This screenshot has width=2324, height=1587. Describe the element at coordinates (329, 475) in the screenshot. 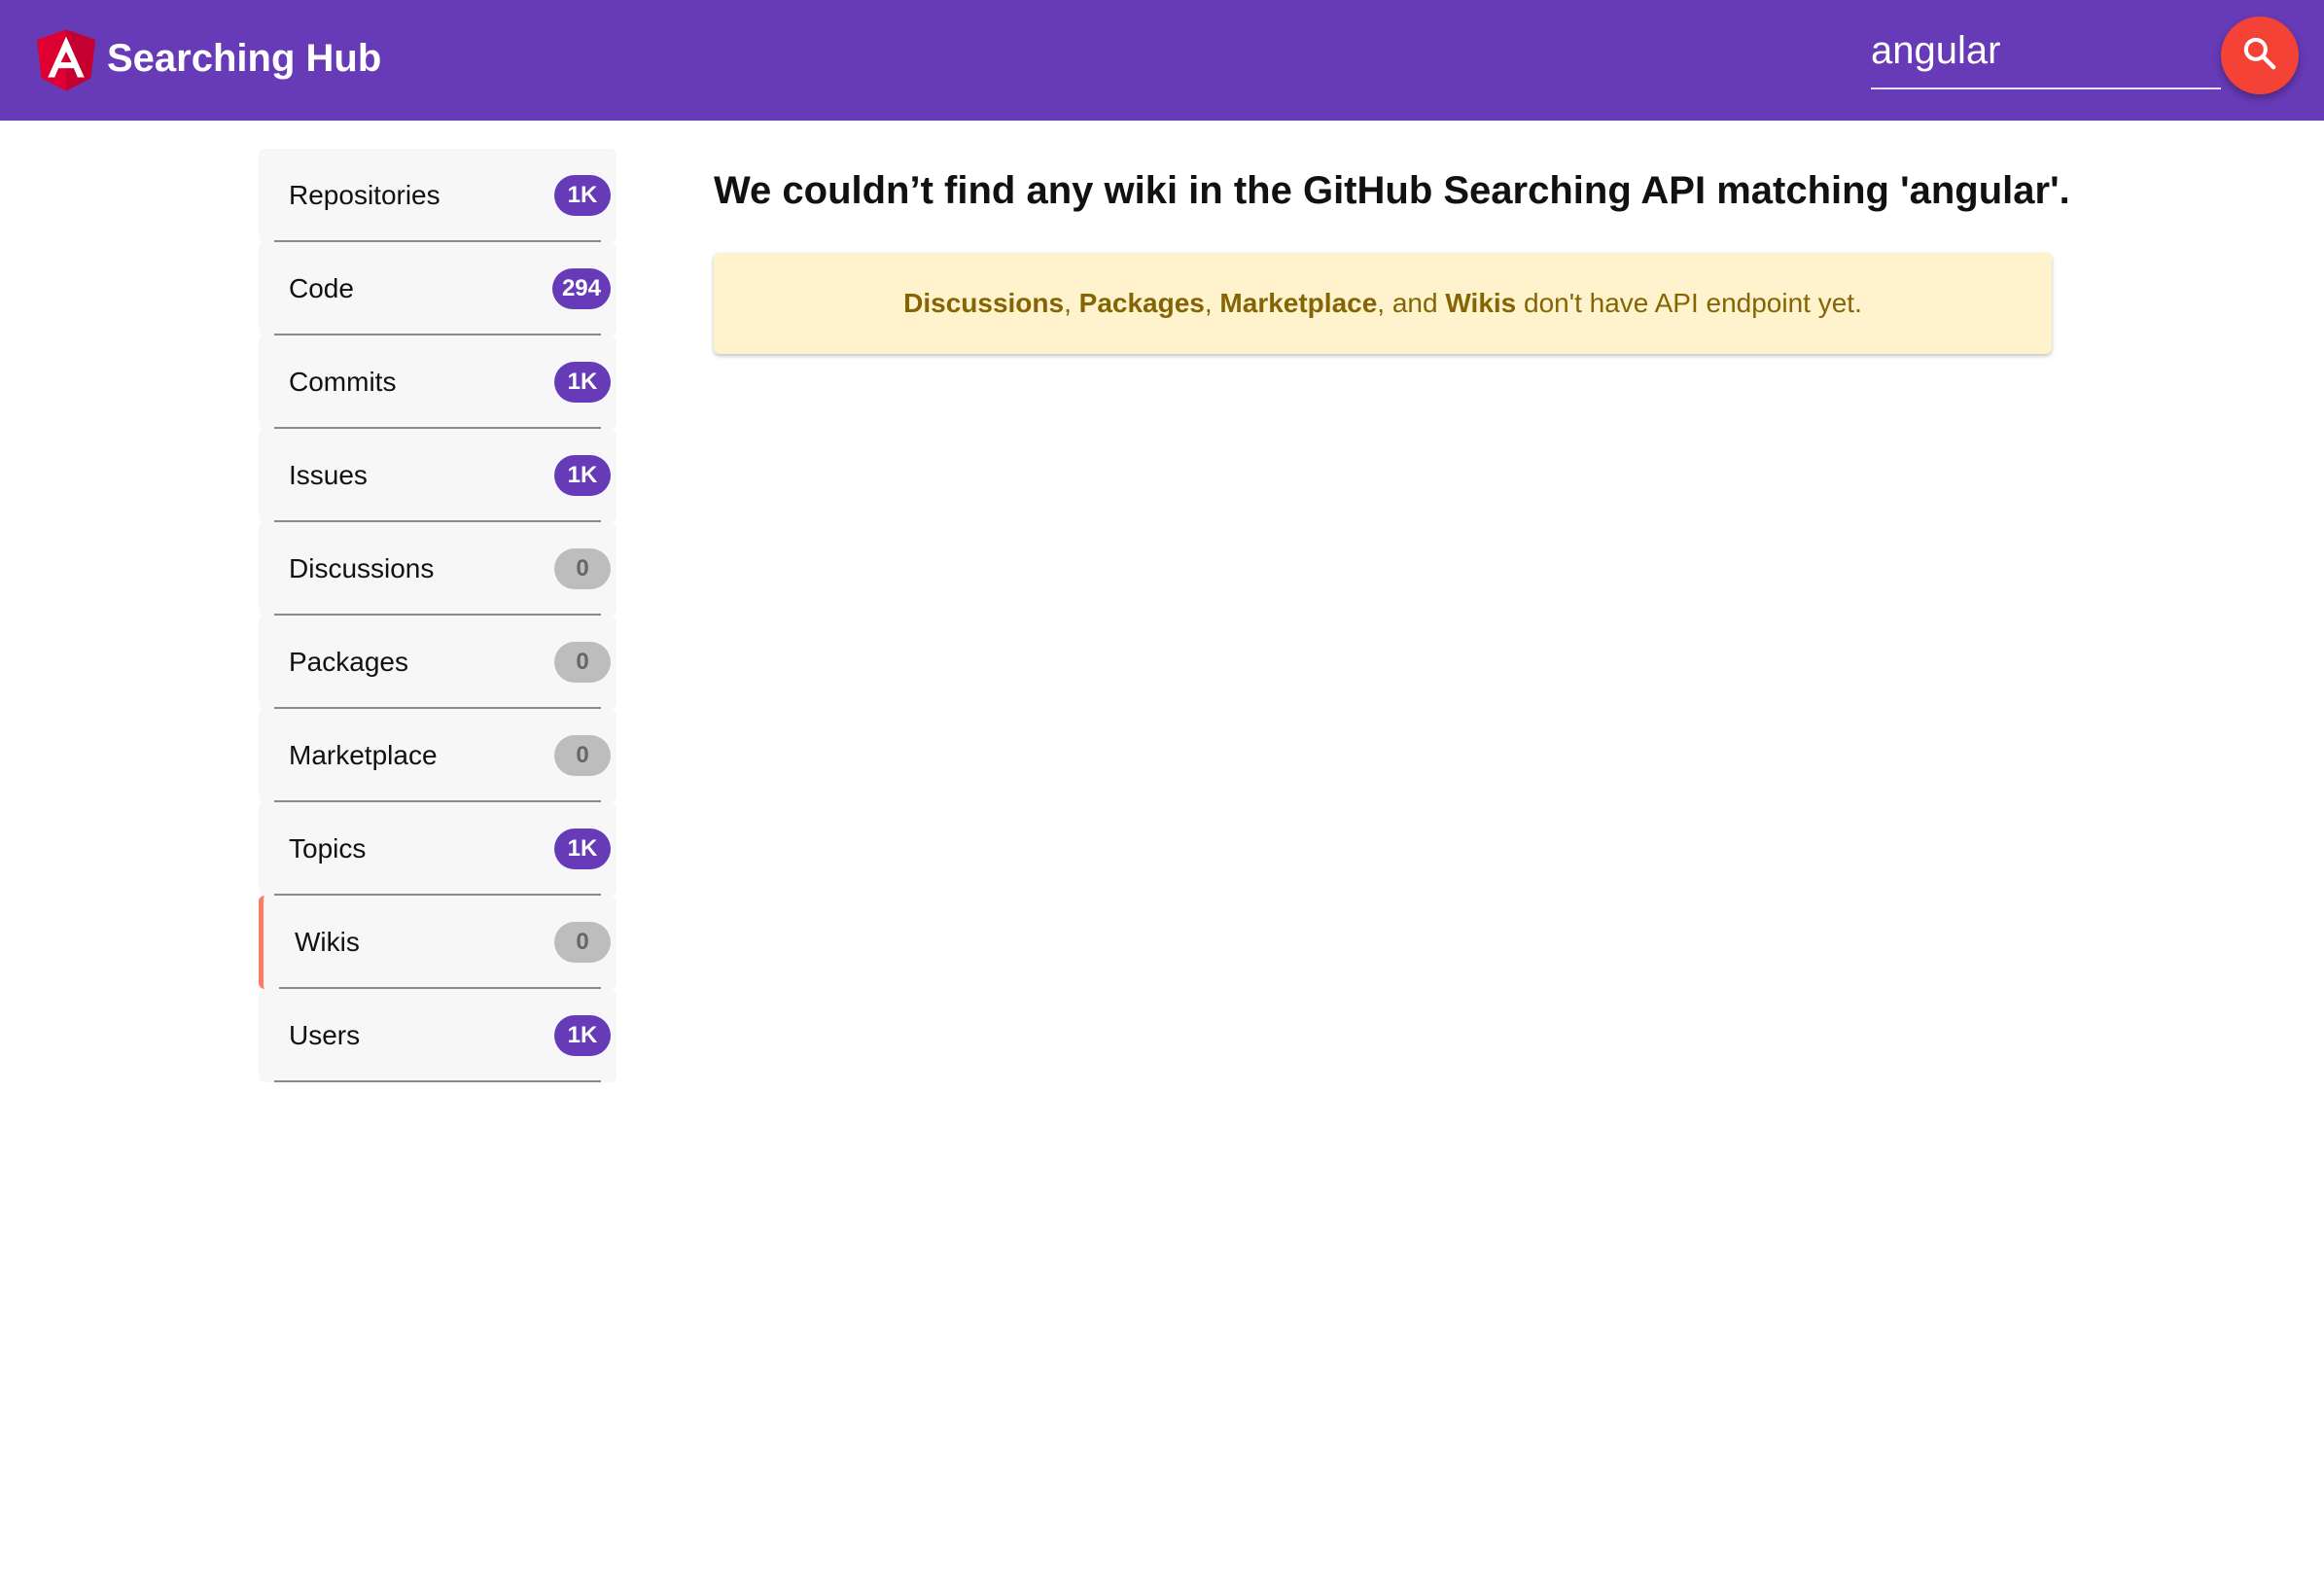

I see `sidebar-item-label: Issues` at that location.